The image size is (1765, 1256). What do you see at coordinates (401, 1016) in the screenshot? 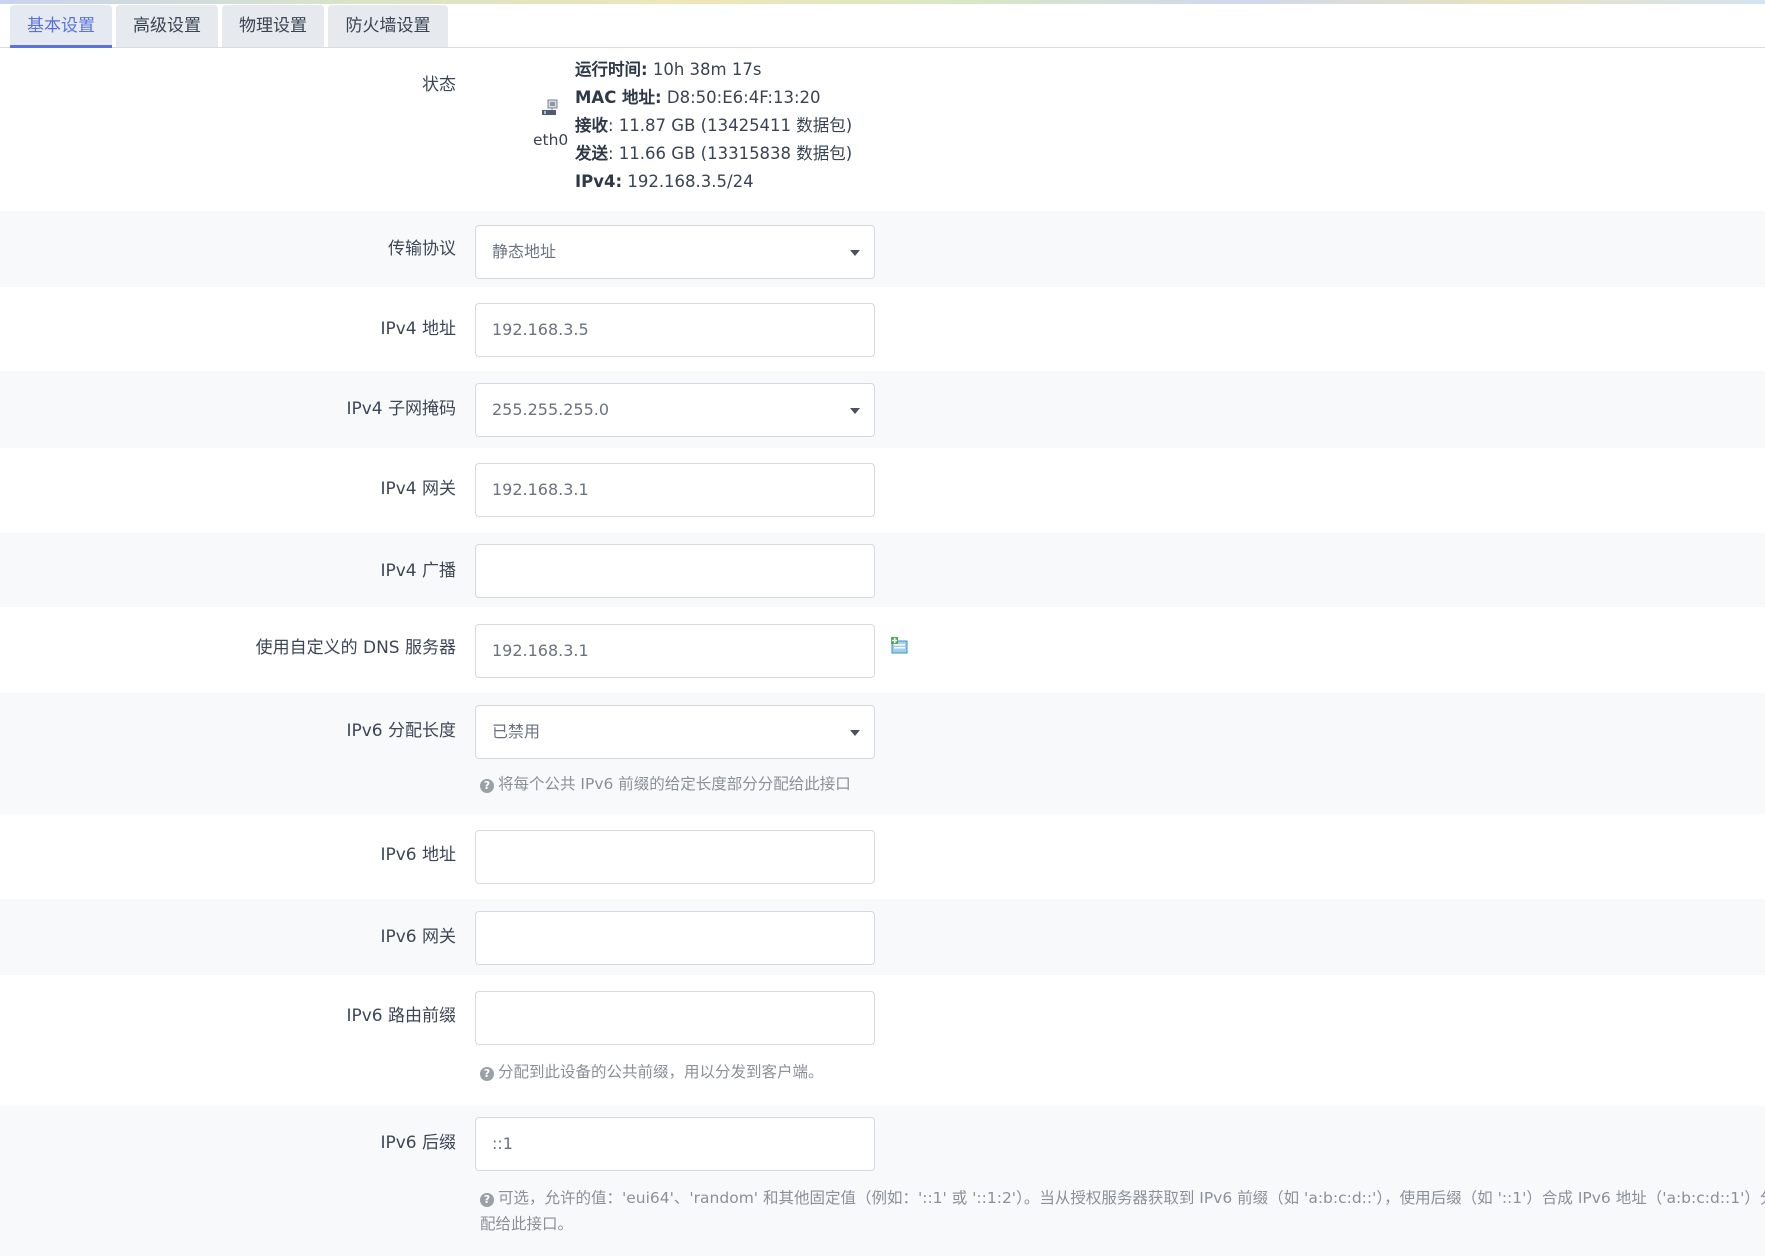
I see `ipv6-prefix-label: IPv6 路由前缀` at bounding box center [401, 1016].